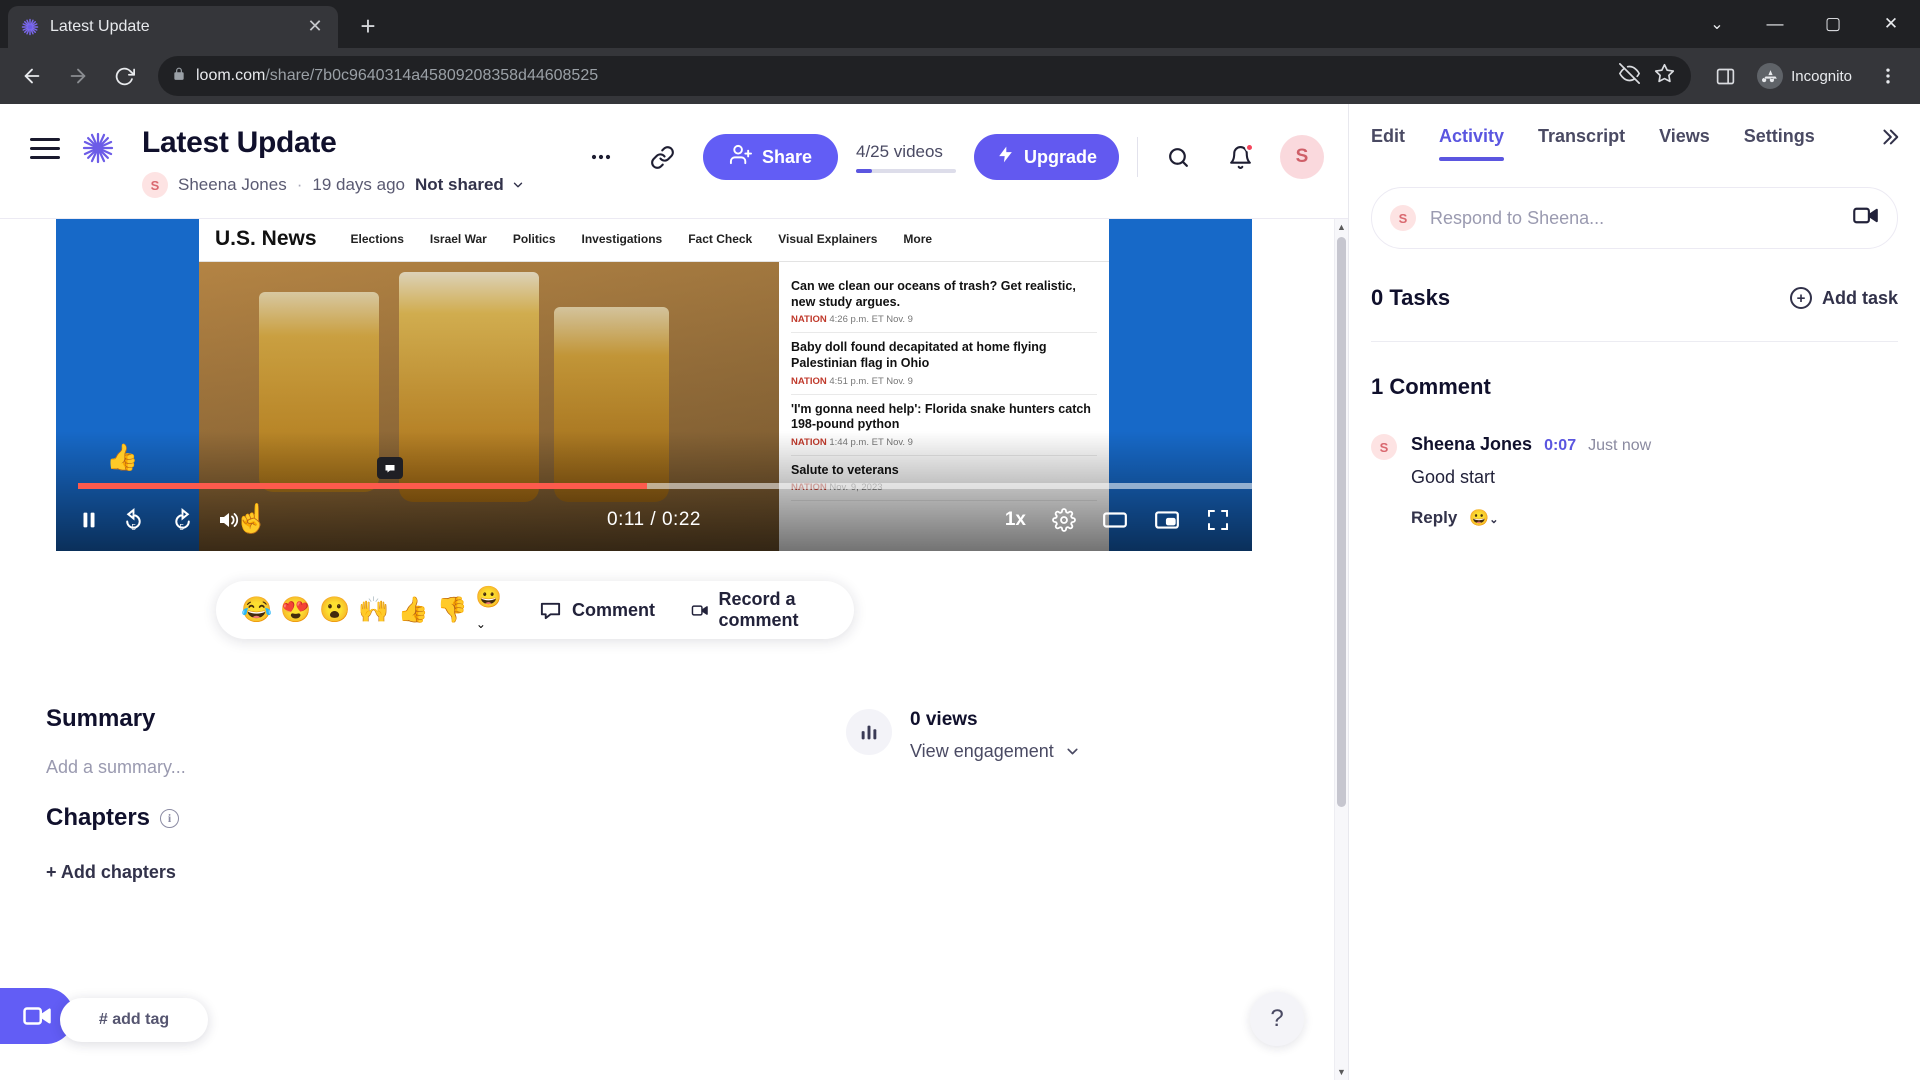 This screenshot has width=1920, height=1080. What do you see at coordinates (1249, 147) in the screenshot?
I see `notification-dot` at bounding box center [1249, 147].